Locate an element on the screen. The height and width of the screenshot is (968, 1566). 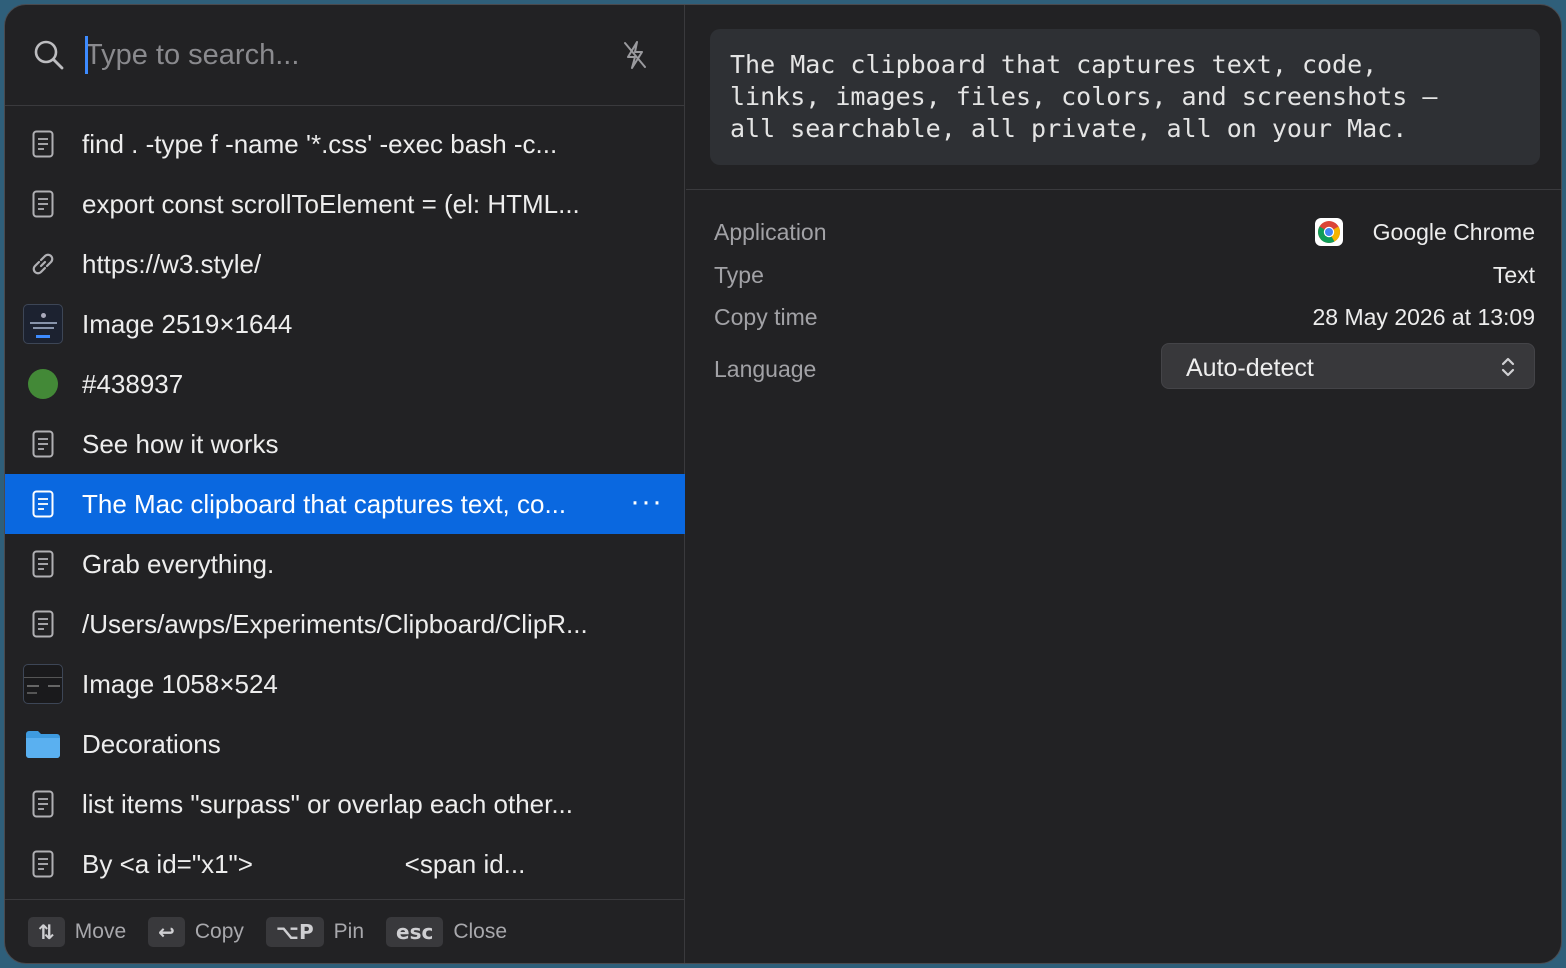
shortcut-label: Move is located at coordinates (100, 931).